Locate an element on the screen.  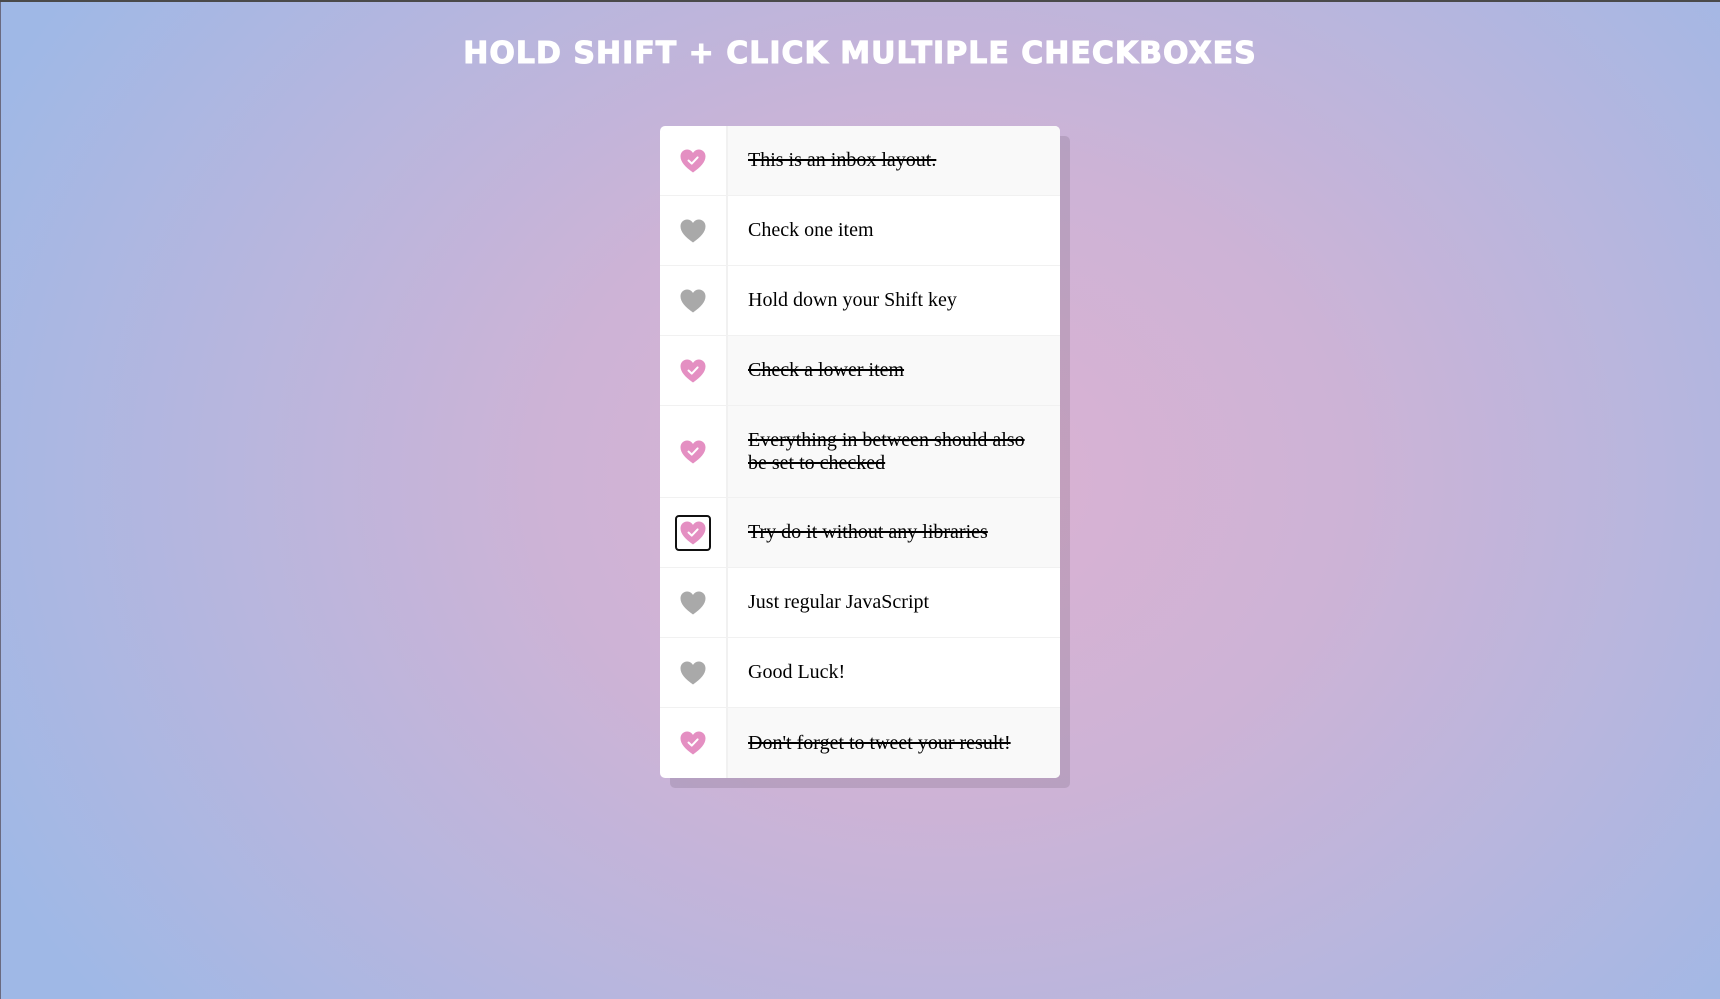
inbox-item: Just regular JavaScript is located at coordinates (860, 603).